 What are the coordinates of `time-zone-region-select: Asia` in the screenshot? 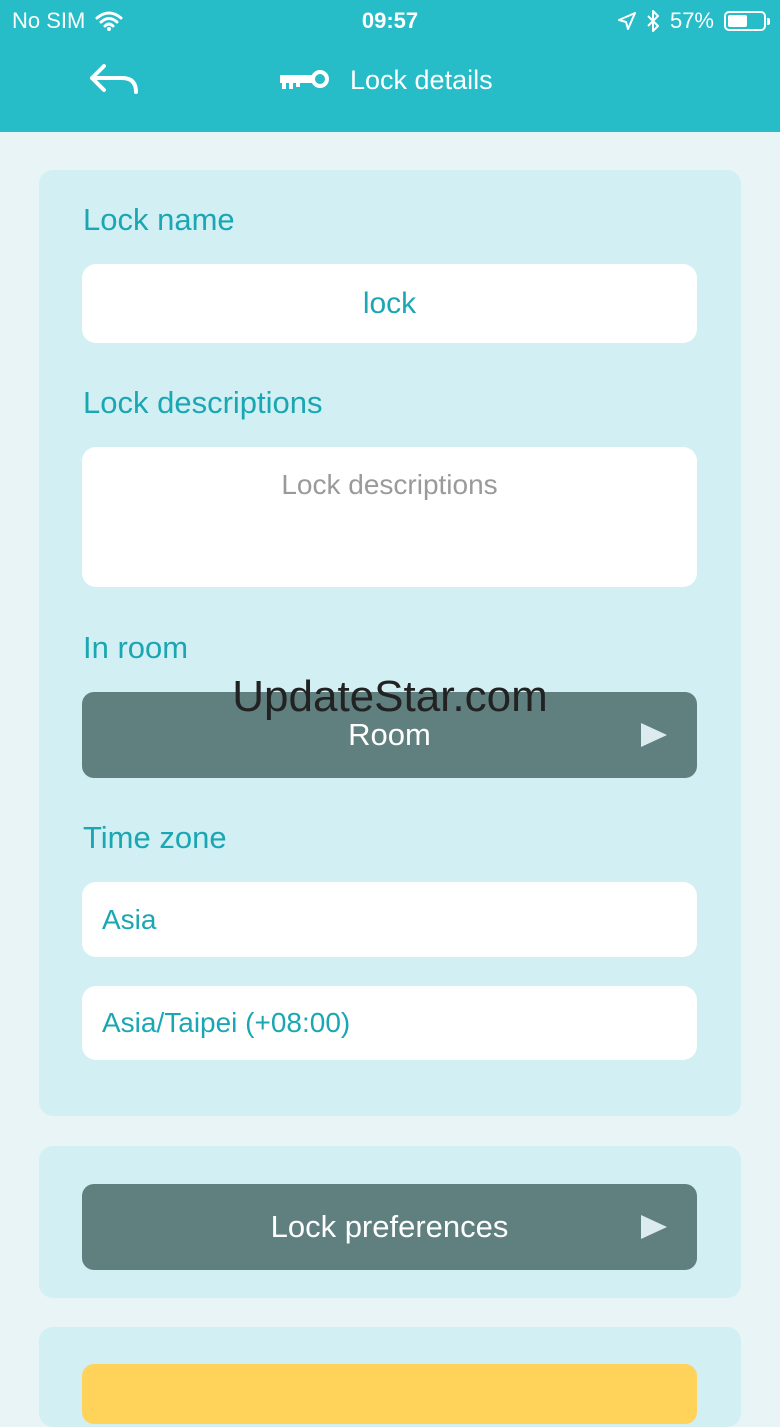 It's located at (389, 919).